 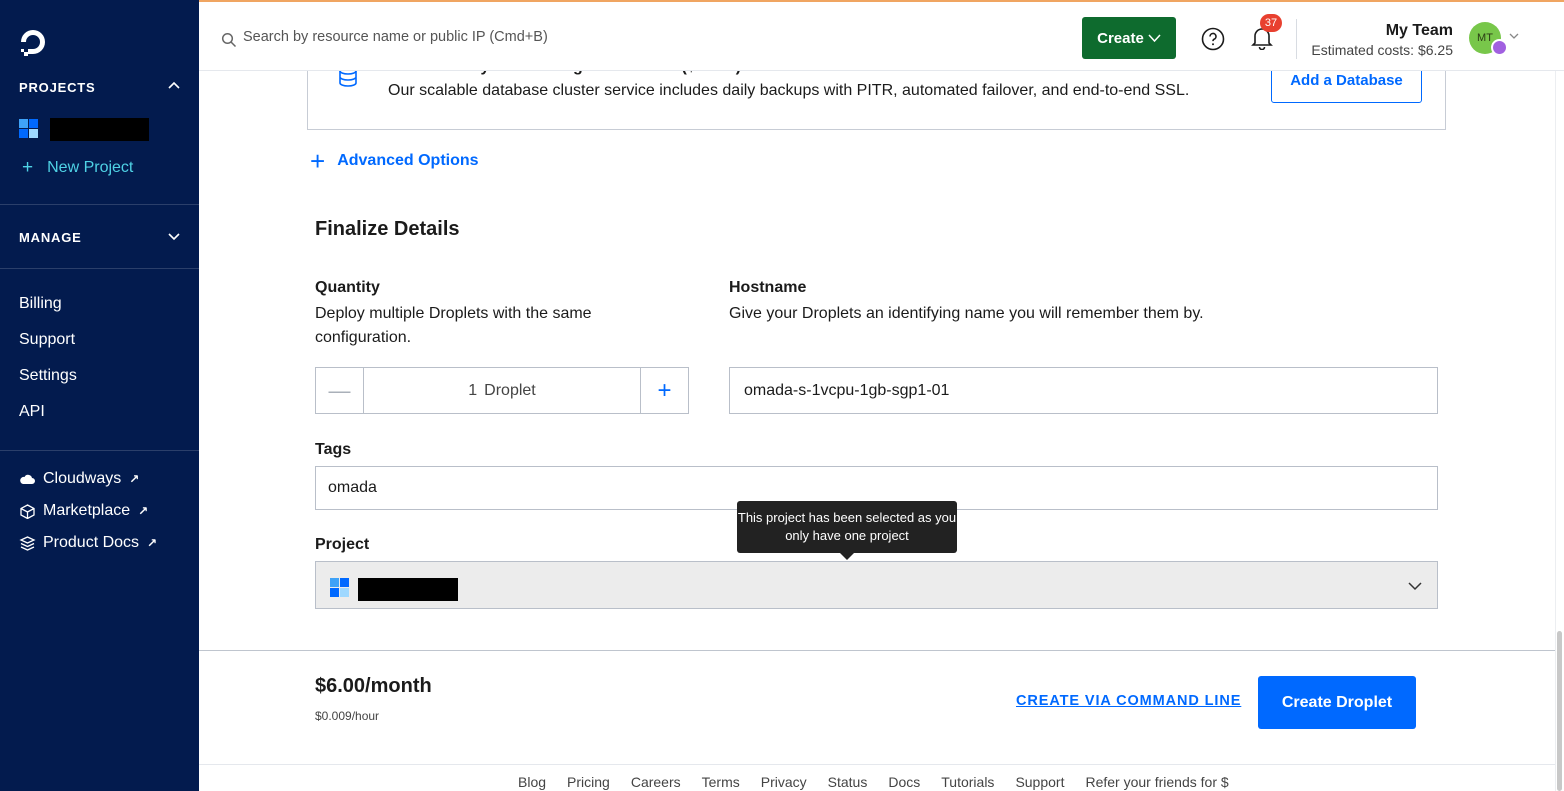 I want to click on increase-quantity-button: +, so click(x=664, y=390).